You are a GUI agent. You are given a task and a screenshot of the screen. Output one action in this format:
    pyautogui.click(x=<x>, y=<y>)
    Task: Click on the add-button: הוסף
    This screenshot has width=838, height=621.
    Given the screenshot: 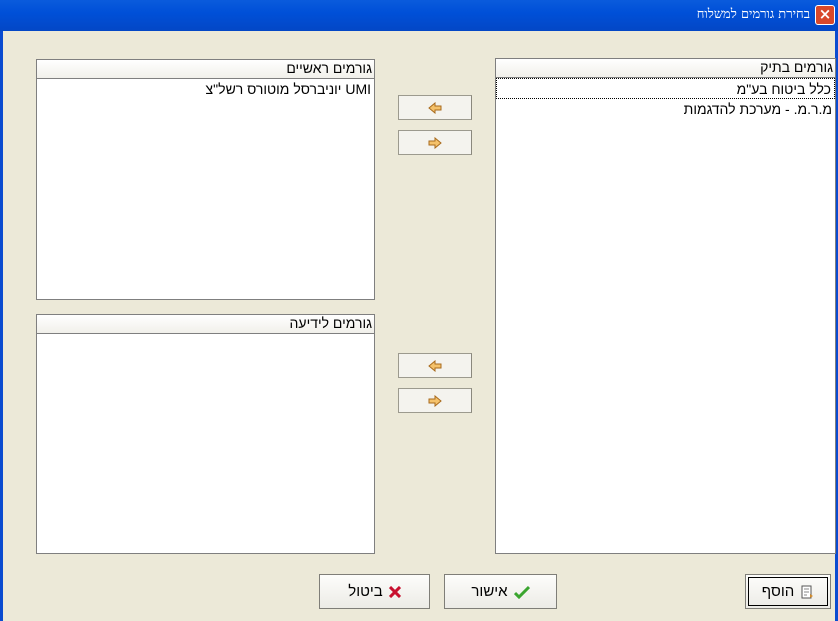 What is the action you would take?
    pyautogui.click(x=788, y=591)
    